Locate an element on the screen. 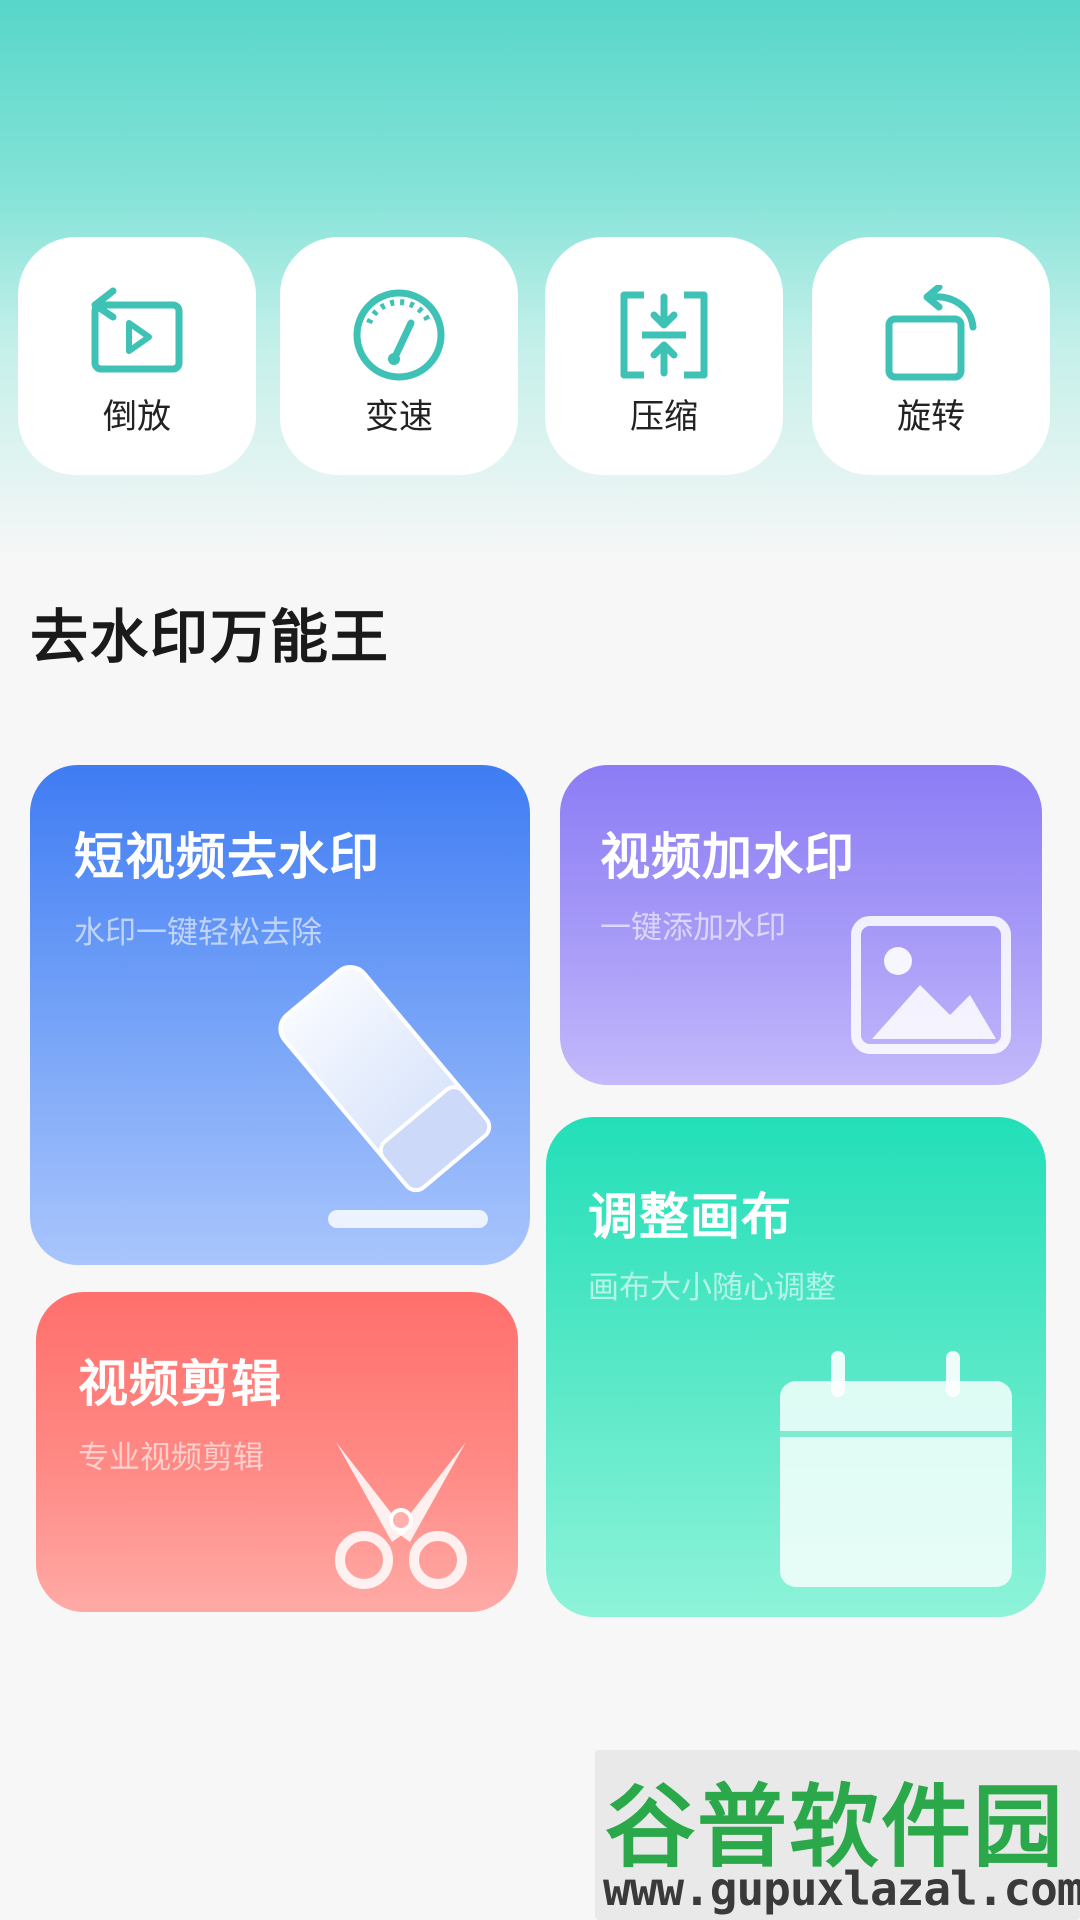 The width and height of the screenshot is (1080, 1920). section-title: 去水印万能王 is located at coordinates (210, 637).